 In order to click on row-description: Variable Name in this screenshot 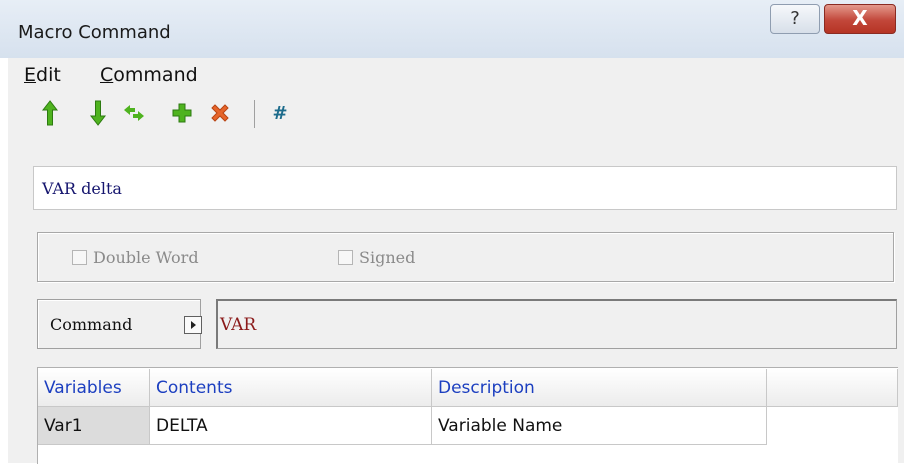, I will do `click(599, 426)`.